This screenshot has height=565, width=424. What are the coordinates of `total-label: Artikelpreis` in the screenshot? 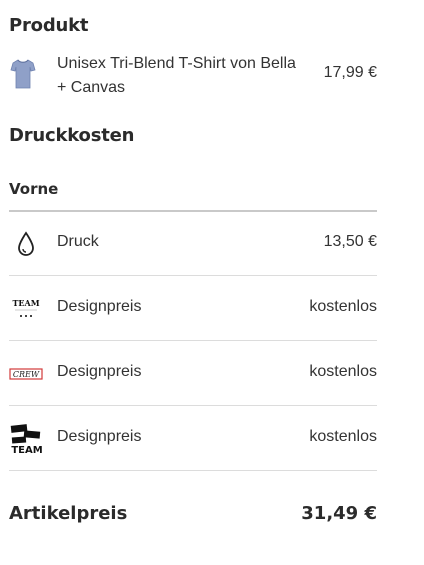 It's located at (68, 513).